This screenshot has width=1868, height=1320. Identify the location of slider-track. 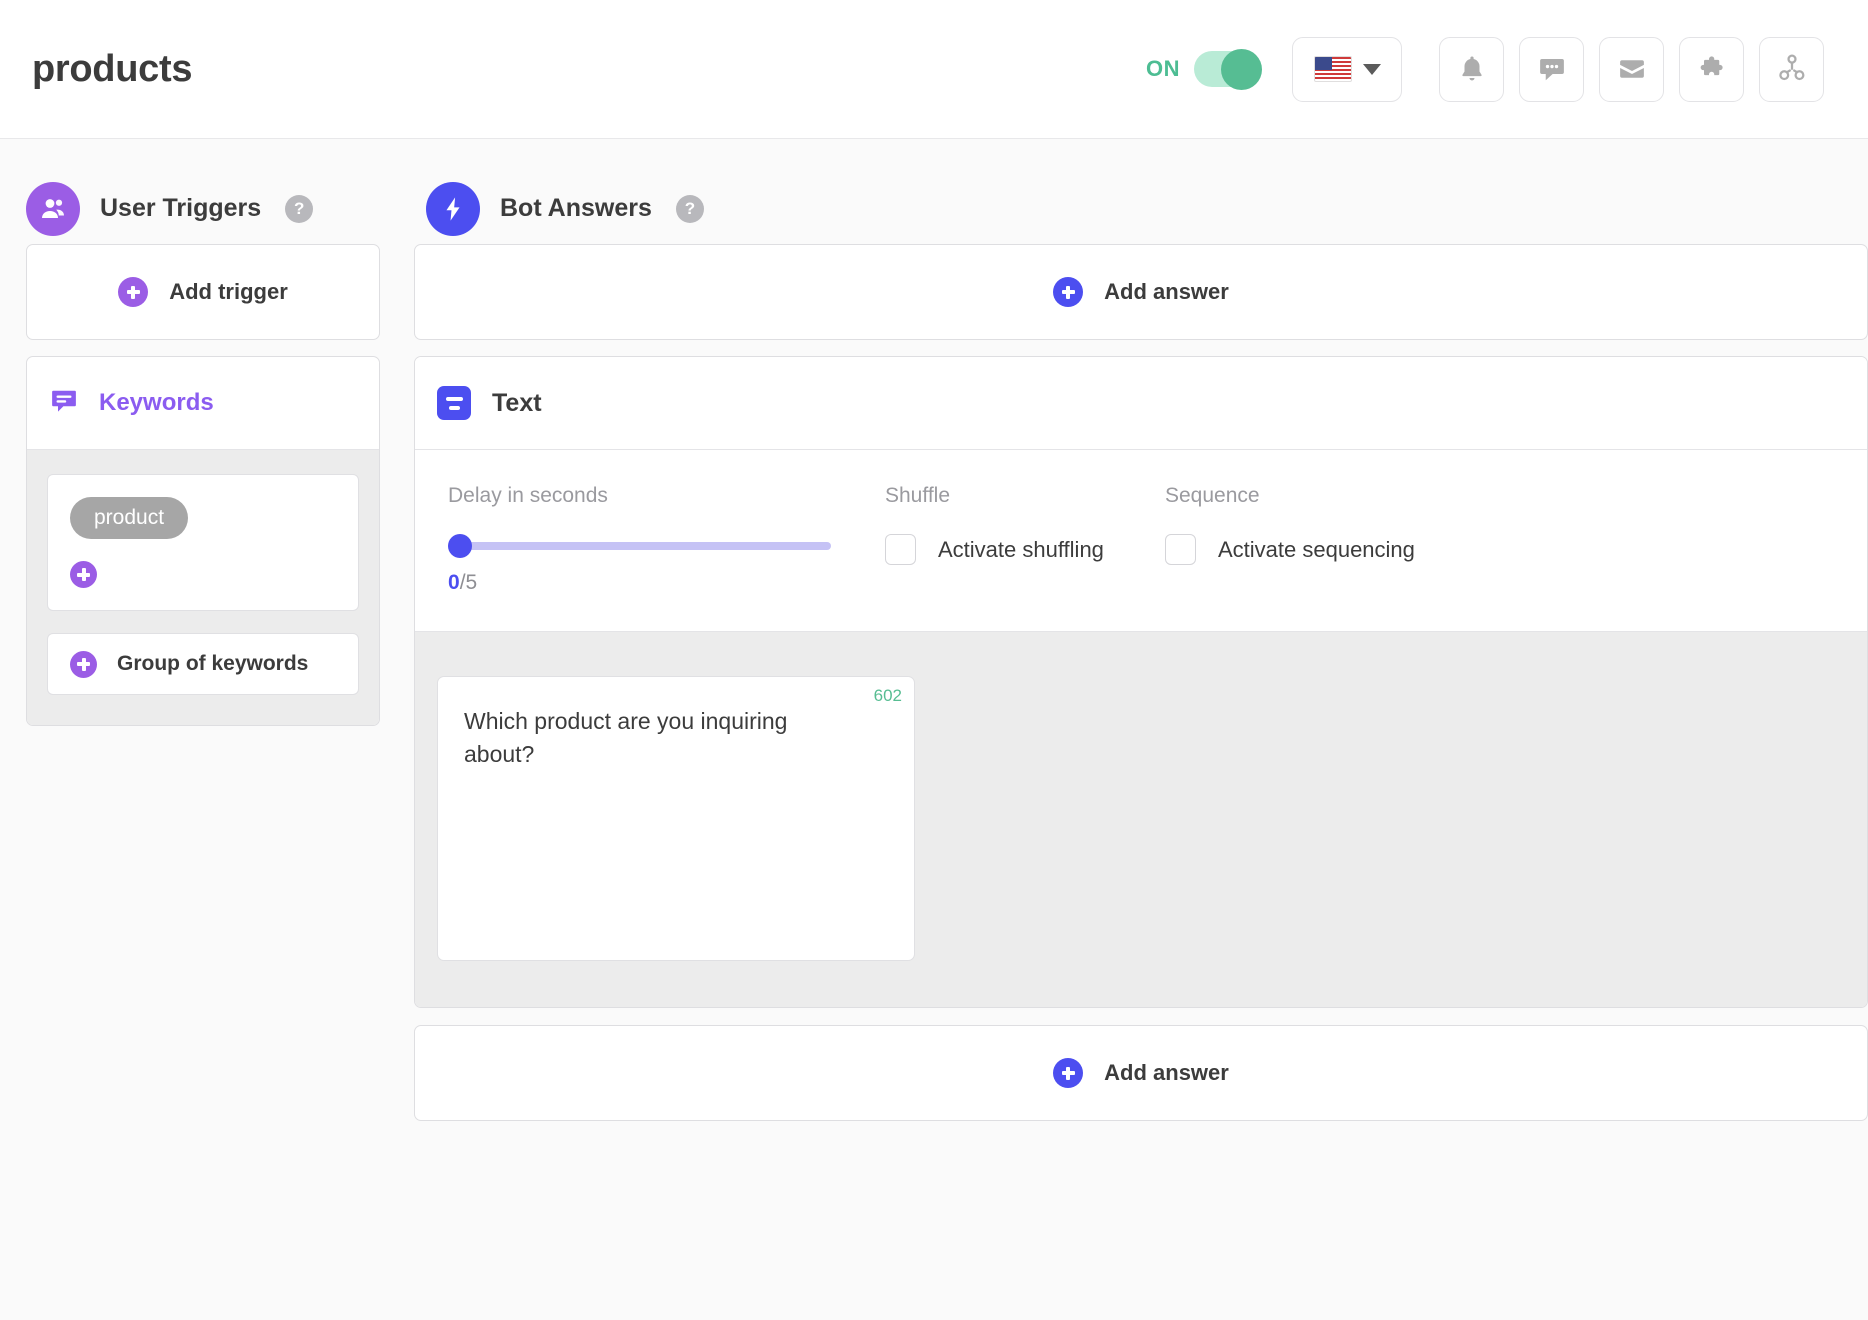
(639, 546).